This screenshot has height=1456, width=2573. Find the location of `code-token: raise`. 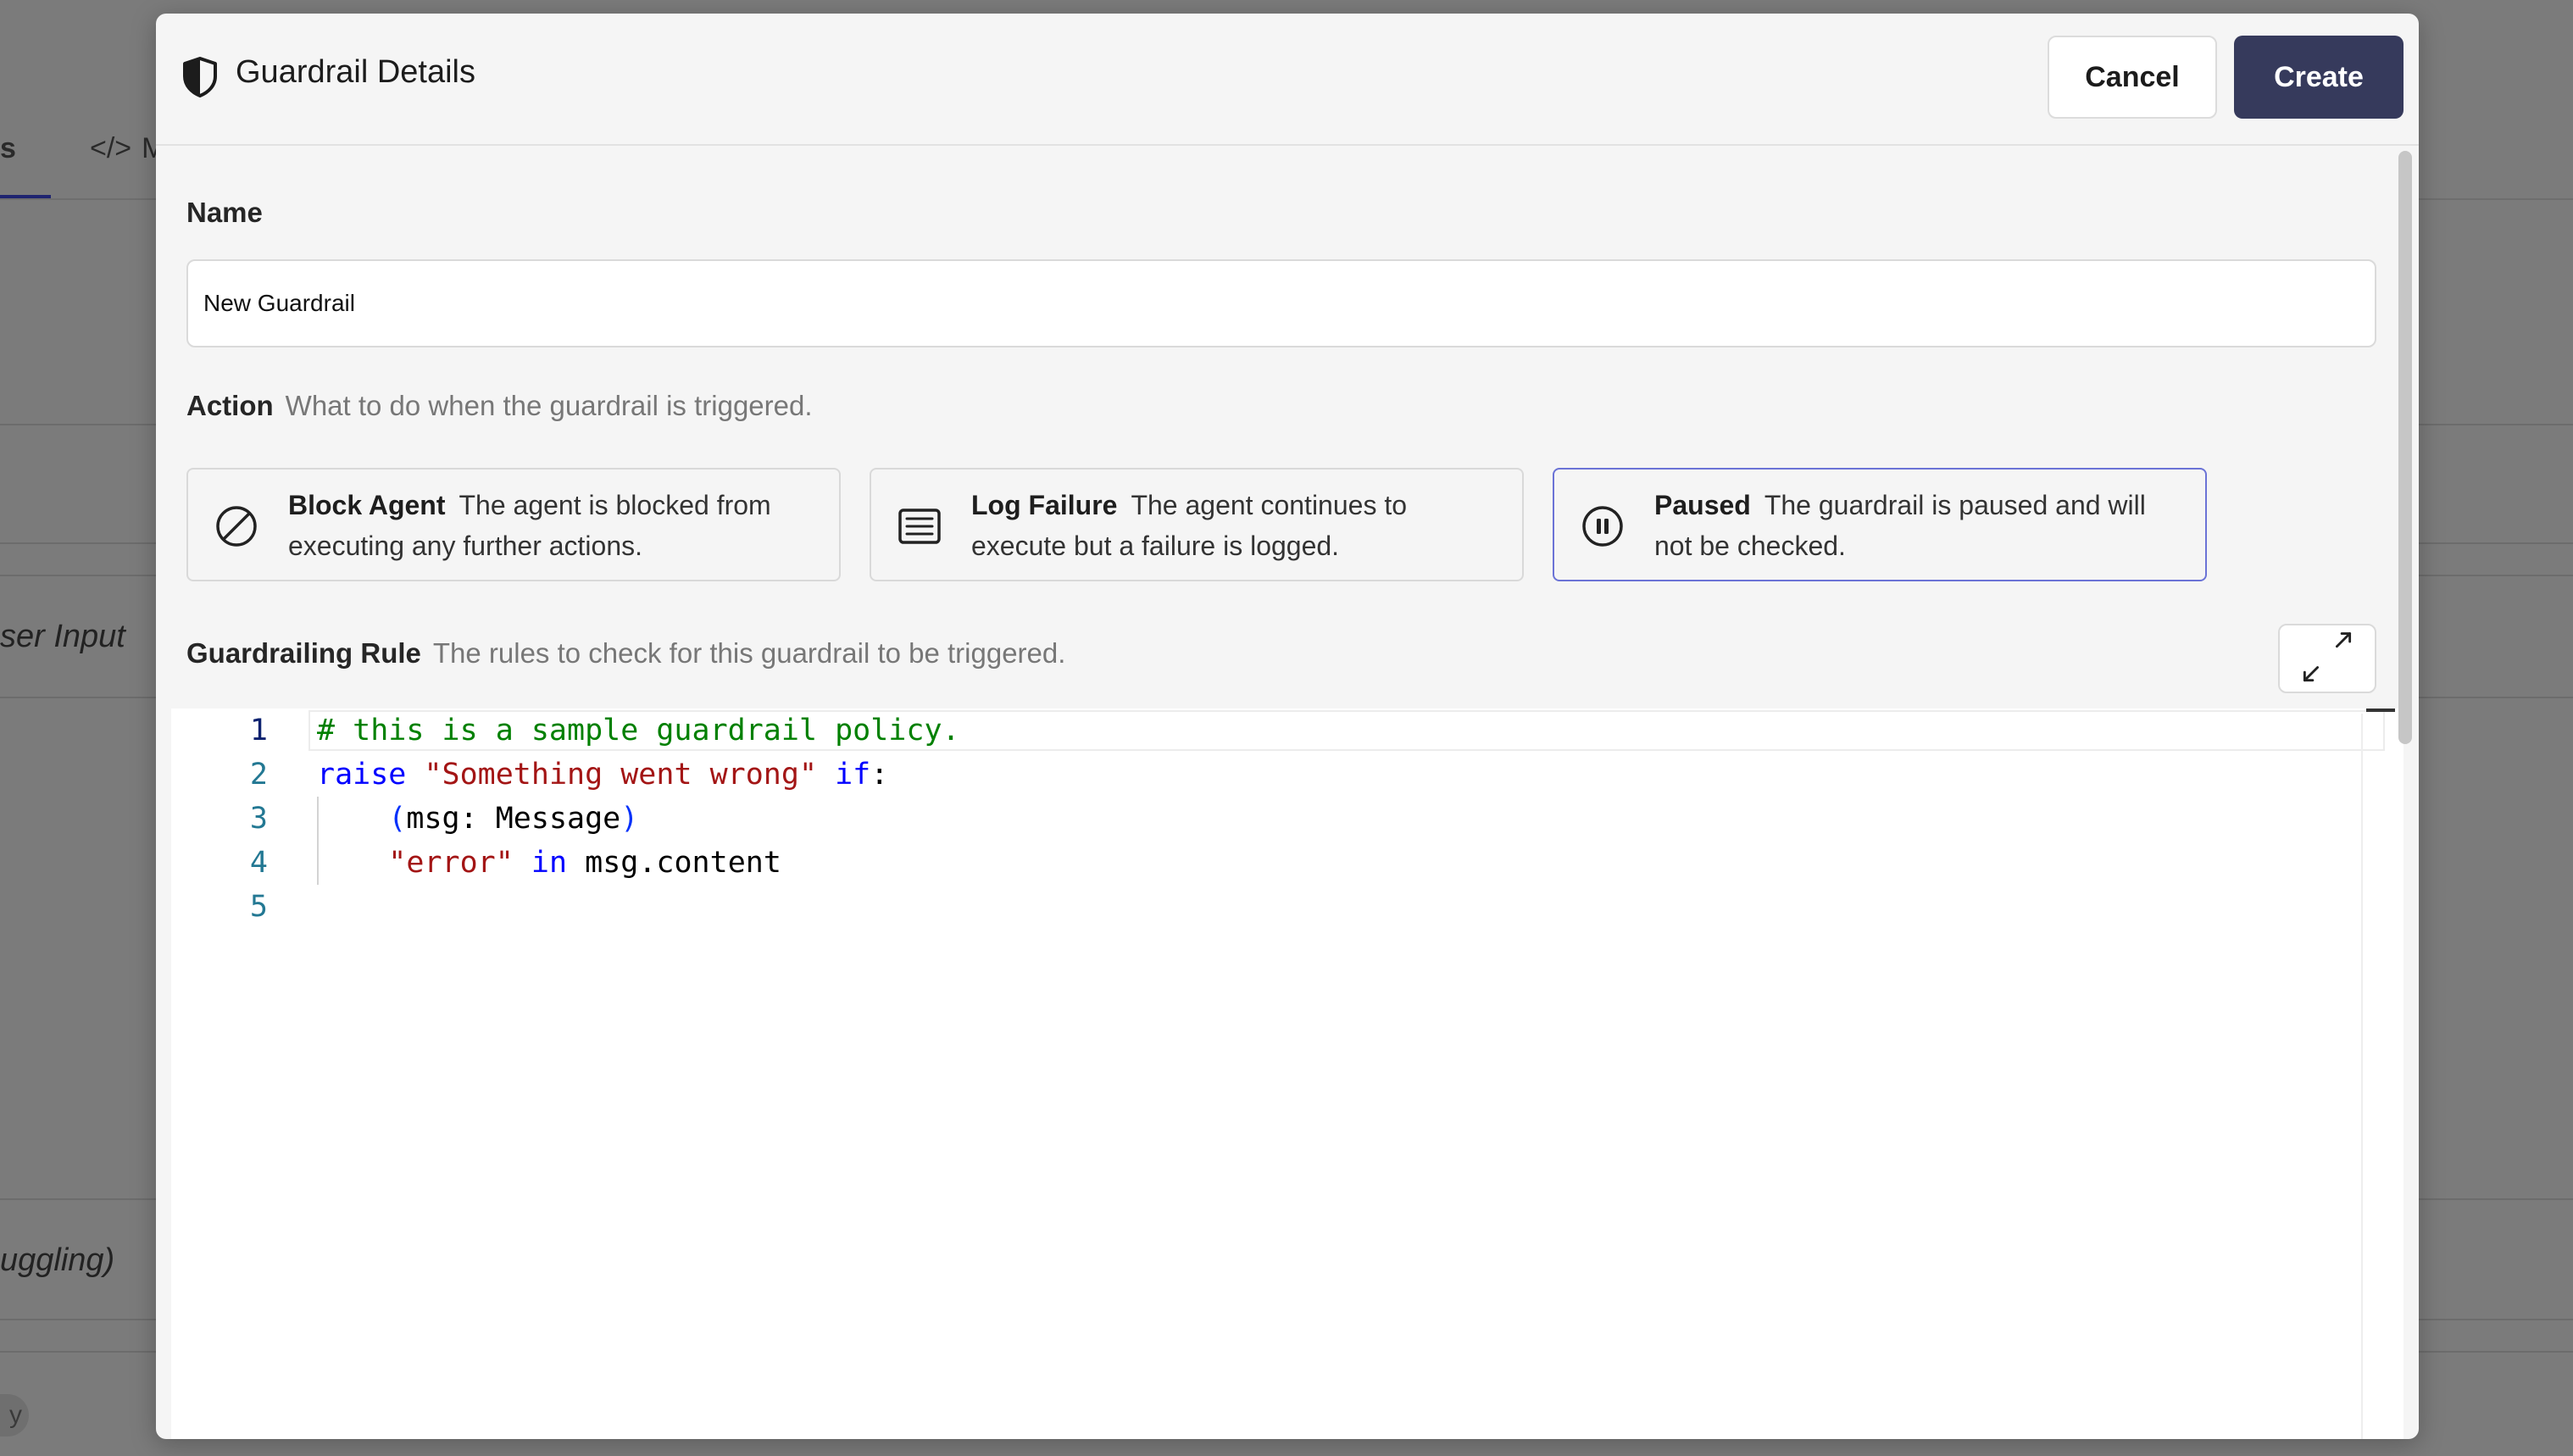

code-token: raise is located at coordinates (362, 775).